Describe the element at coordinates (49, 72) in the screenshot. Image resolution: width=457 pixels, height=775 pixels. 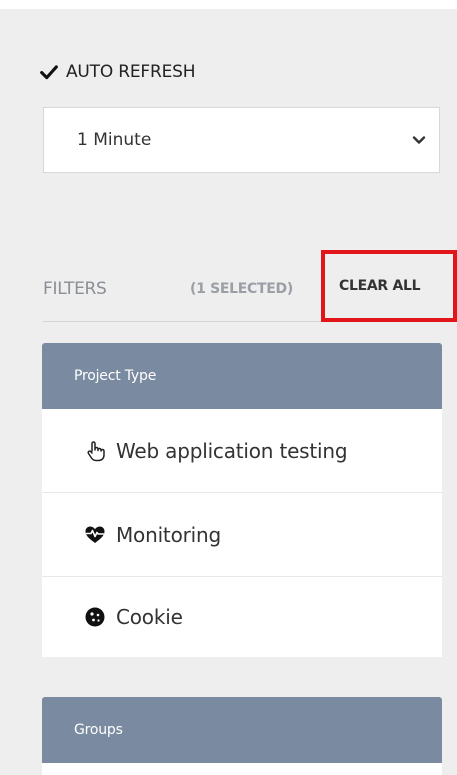
I see `checkmark-icon` at that location.